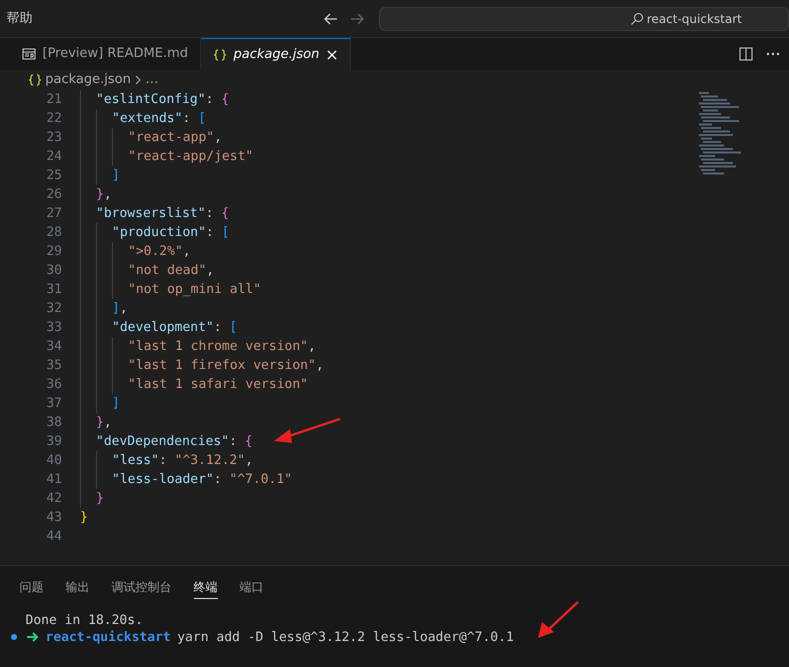  I want to click on code-line: "extends": [, so click(159, 119).